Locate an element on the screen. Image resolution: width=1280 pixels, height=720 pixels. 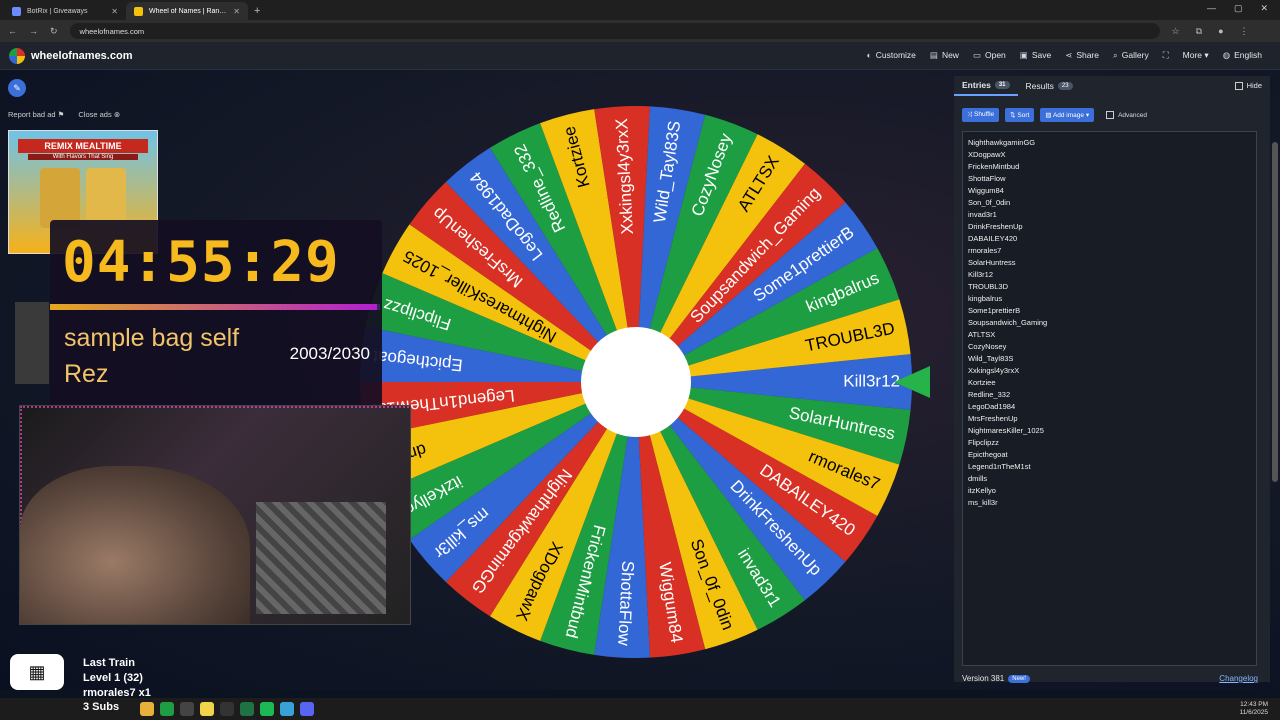
entry-line: Son_0f_0din is located at coordinates (989, 202).